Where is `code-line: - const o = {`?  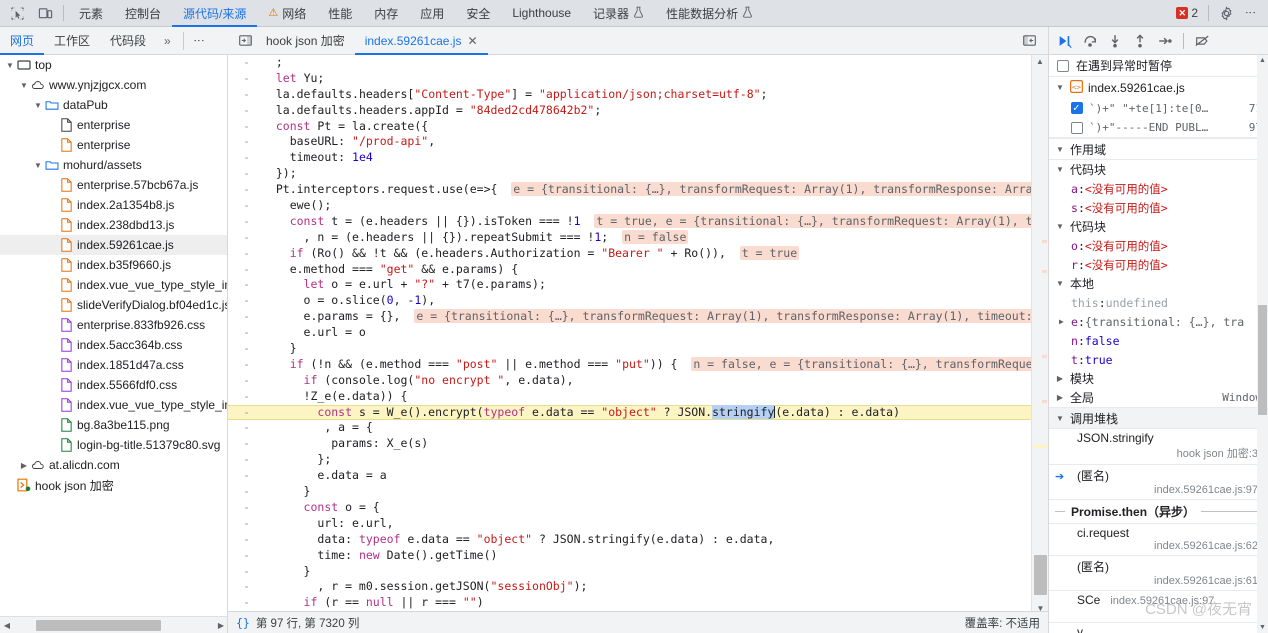 code-line: - const o = { is located at coordinates (629, 508).